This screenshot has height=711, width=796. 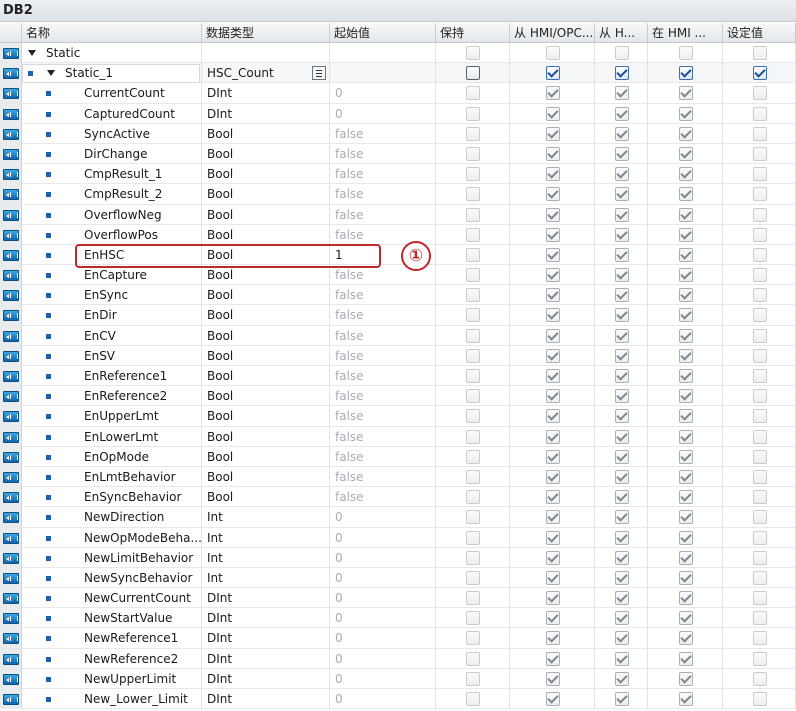 What do you see at coordinates (51, 73) in the screenshot?
I see `expand-triangle-icon` at bounding box center [51, 73].